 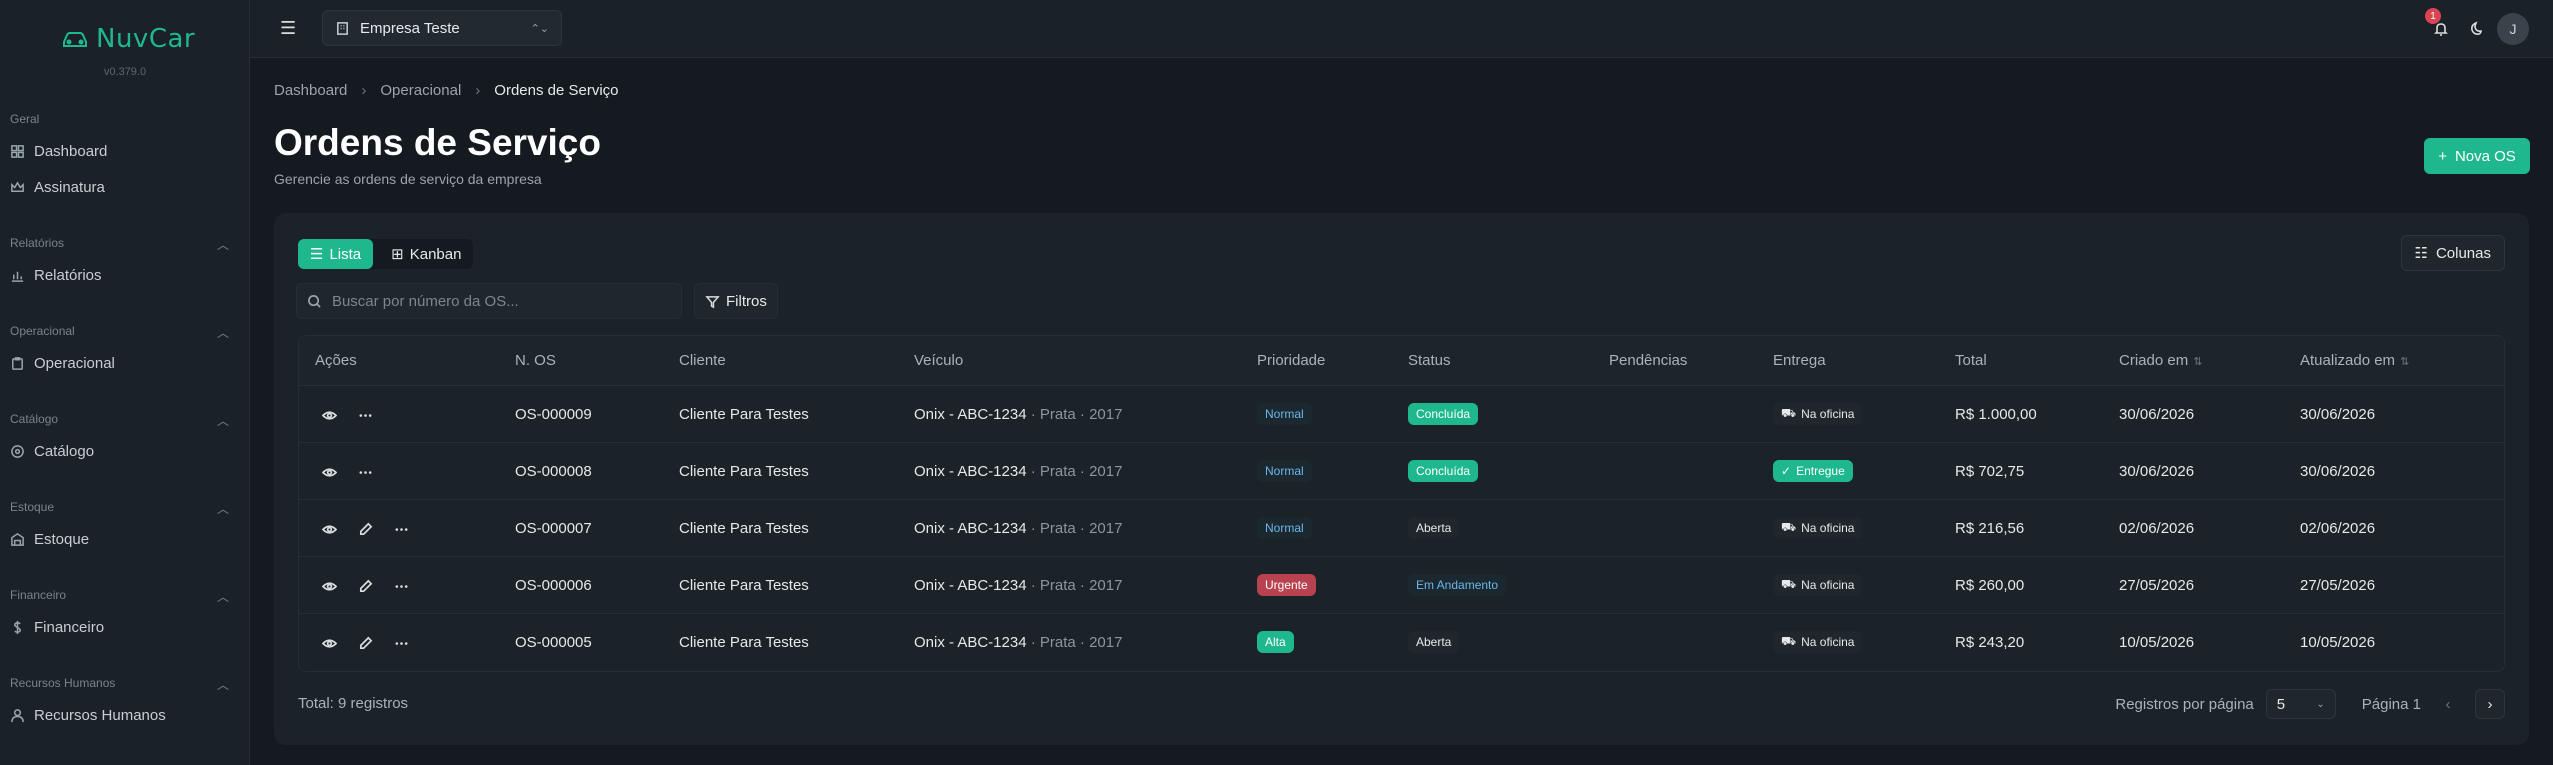 I want to click on cell-os: OS-000007, so click(x=553, y=528).